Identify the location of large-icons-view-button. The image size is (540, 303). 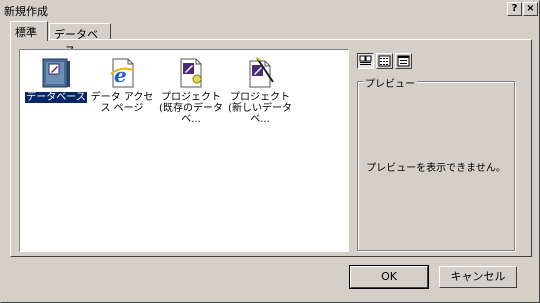
(365, 61).